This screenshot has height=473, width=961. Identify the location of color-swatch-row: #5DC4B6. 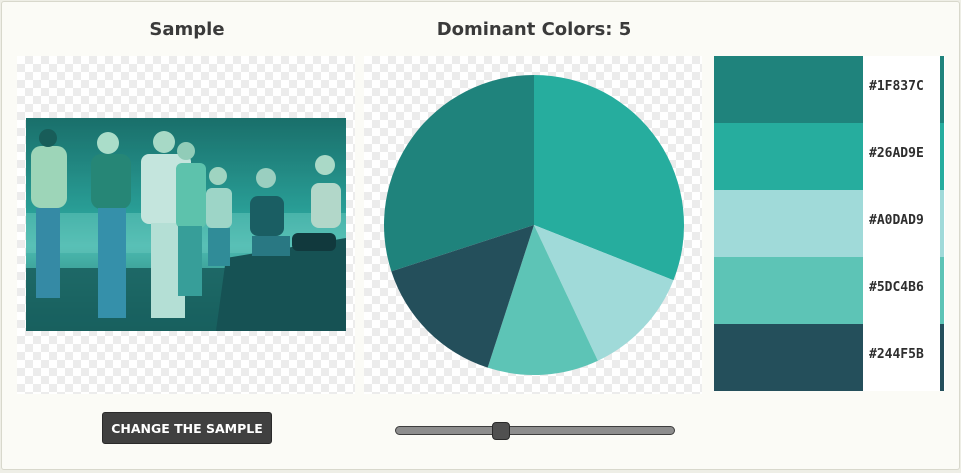
(829, 290).